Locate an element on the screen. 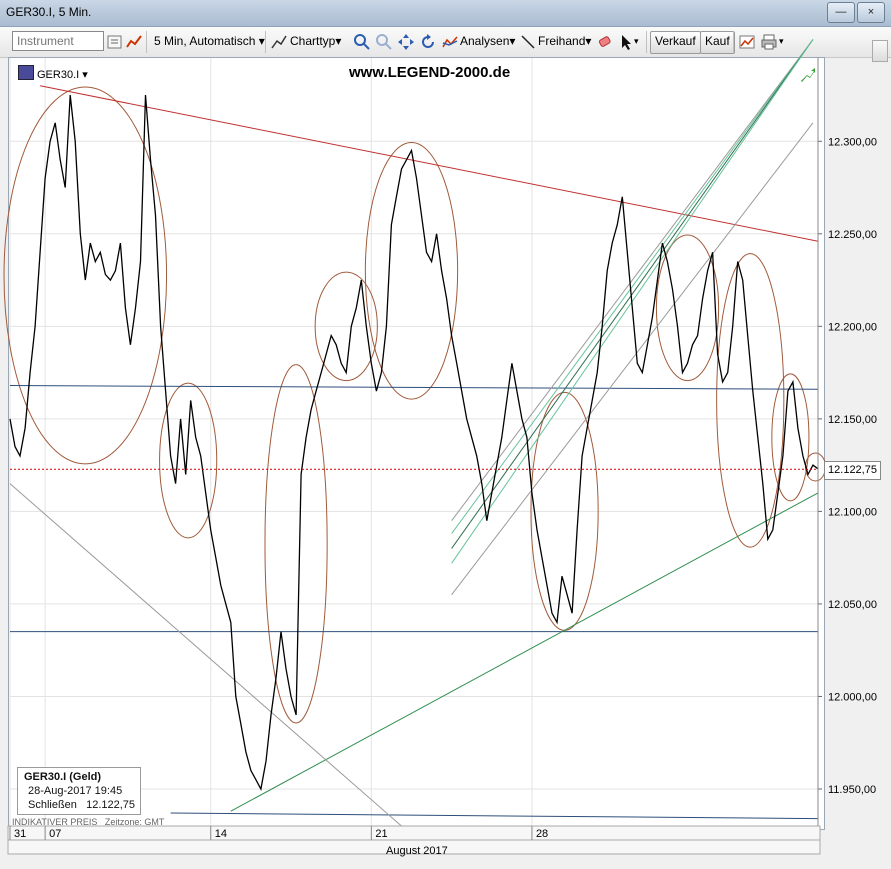 This screenshot has width=891, height=869. trend-arrow-icon is located at coordinates (808, 75).